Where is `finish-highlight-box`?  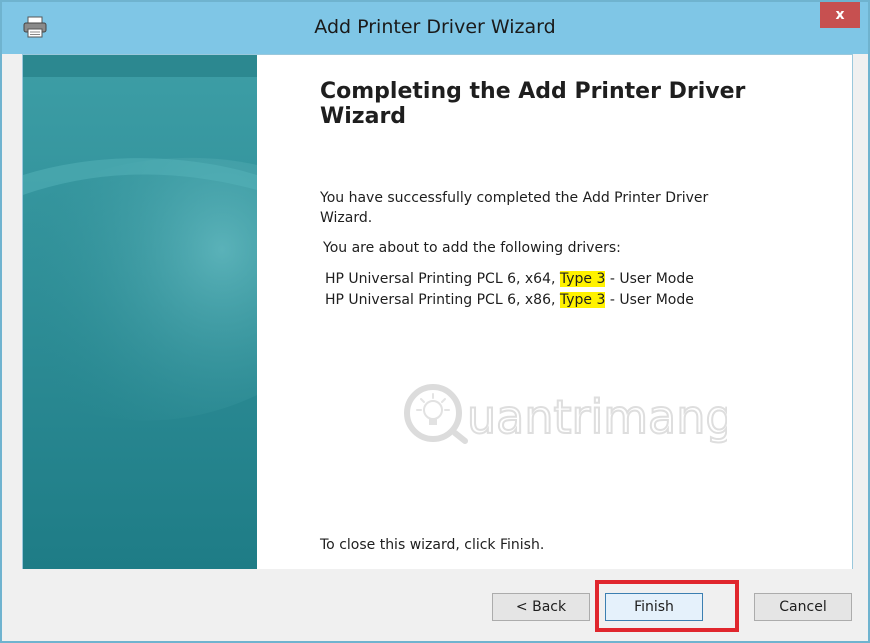 finish-highlight-box is located at coordinates (667, 606).